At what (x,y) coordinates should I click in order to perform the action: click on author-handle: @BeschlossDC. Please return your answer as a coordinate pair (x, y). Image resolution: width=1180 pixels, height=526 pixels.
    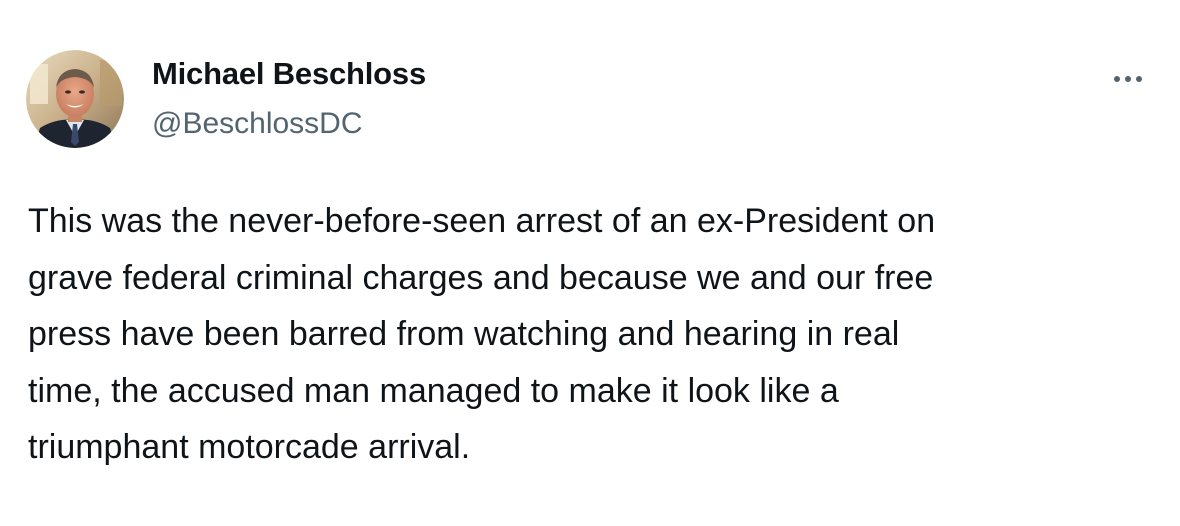
    Looking at the image, I should click on (289, 124).